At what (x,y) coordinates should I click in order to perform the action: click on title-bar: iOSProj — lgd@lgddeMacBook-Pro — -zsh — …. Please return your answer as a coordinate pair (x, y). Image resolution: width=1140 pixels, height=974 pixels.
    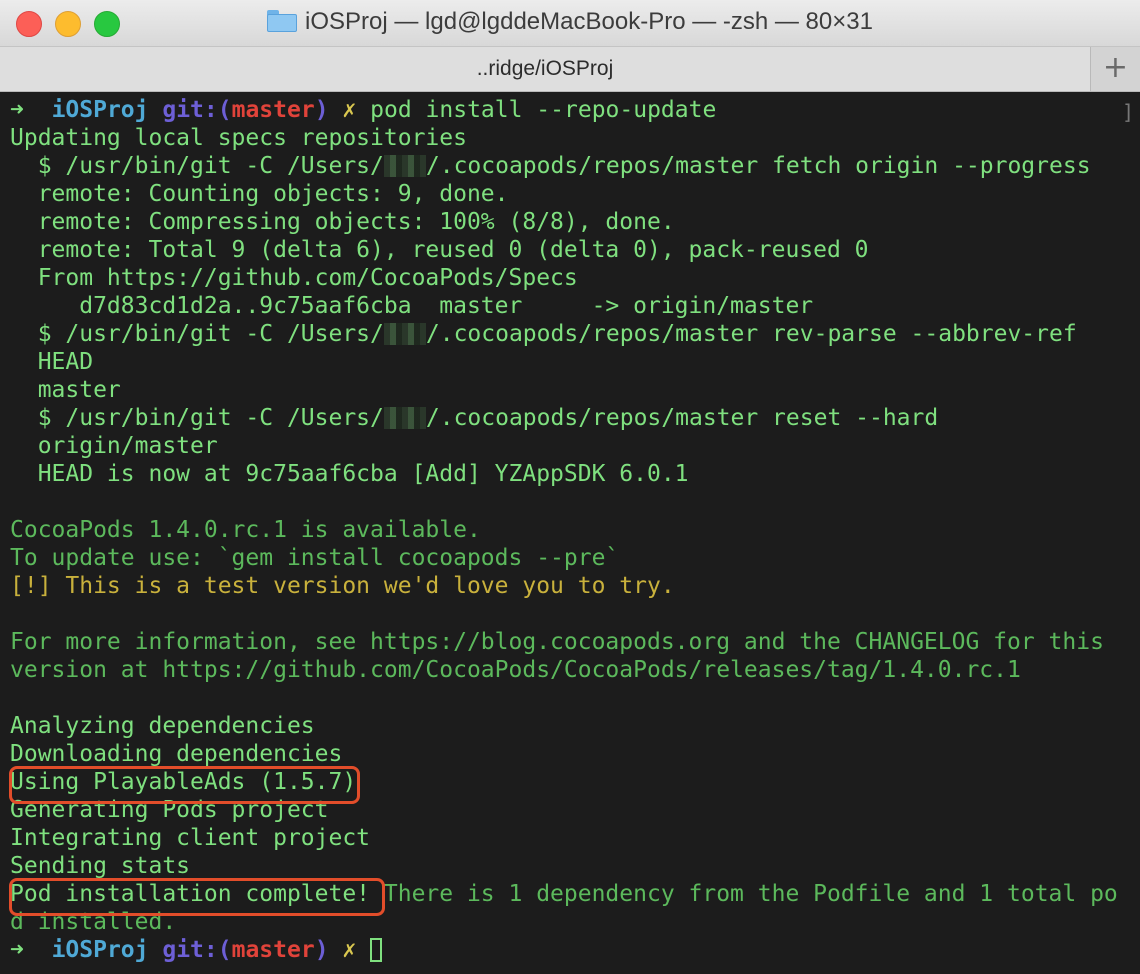
    Looking at the image, I should click on (570, 23).